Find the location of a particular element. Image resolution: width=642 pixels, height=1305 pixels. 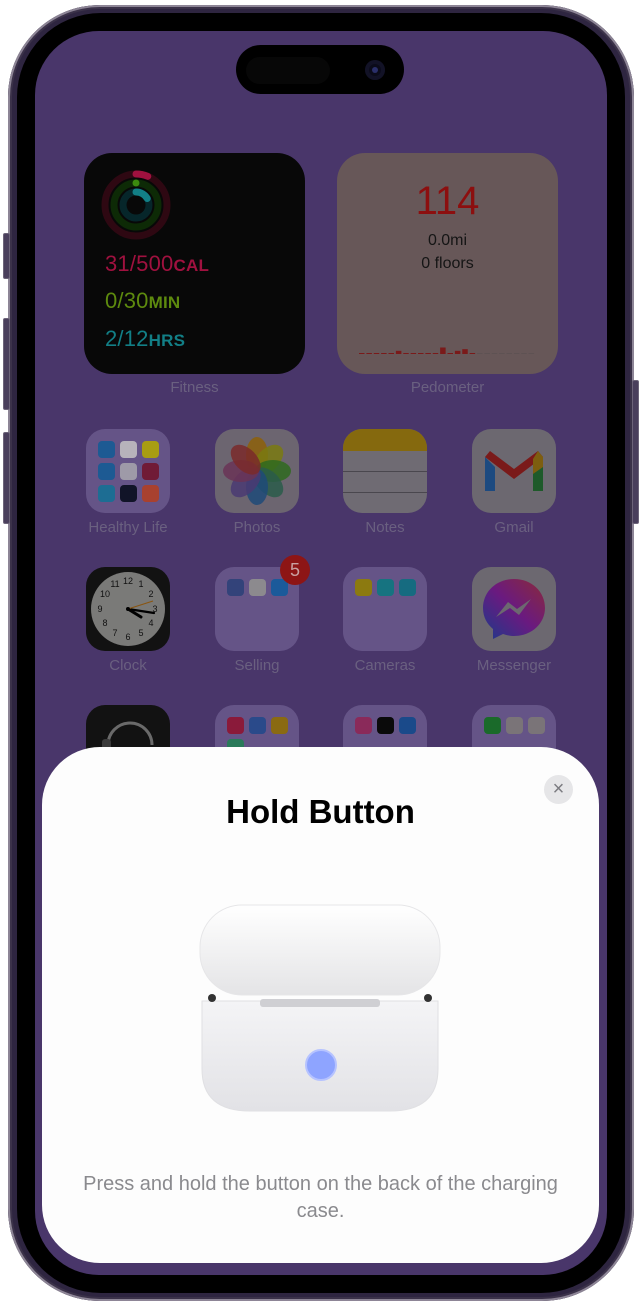

floors: 0 floors is located at coordinates (447, 263).